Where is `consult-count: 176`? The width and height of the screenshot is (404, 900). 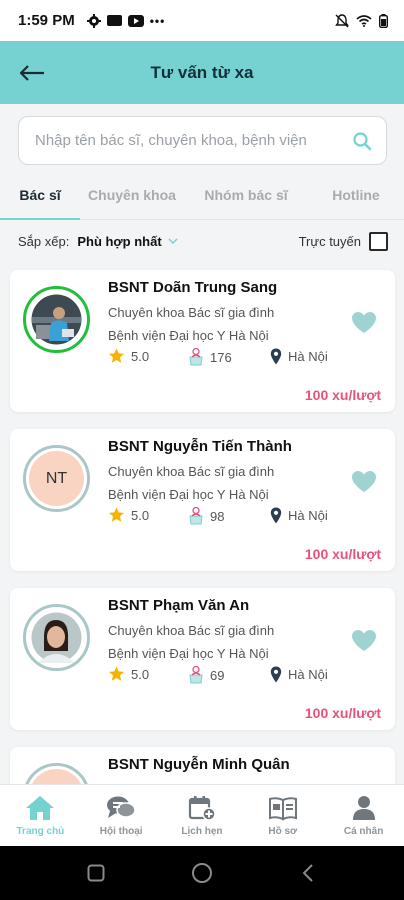 consult-count: 176 is located at coordinates (210, 357).